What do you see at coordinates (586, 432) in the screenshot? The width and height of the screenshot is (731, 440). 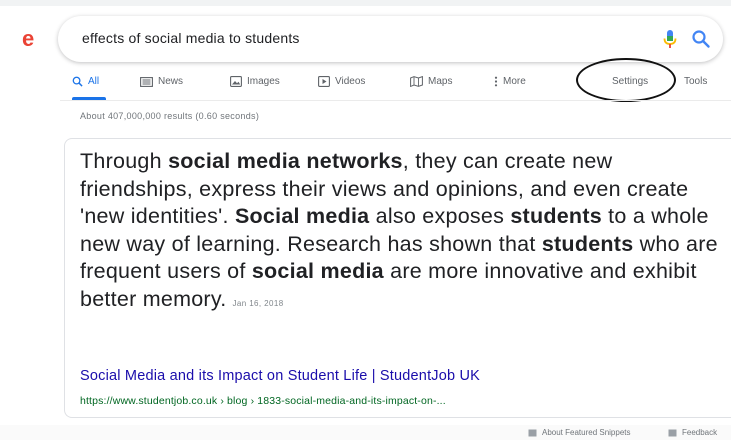 I see `about-label: About Featured Snippets` at bounding box center [586, 432].